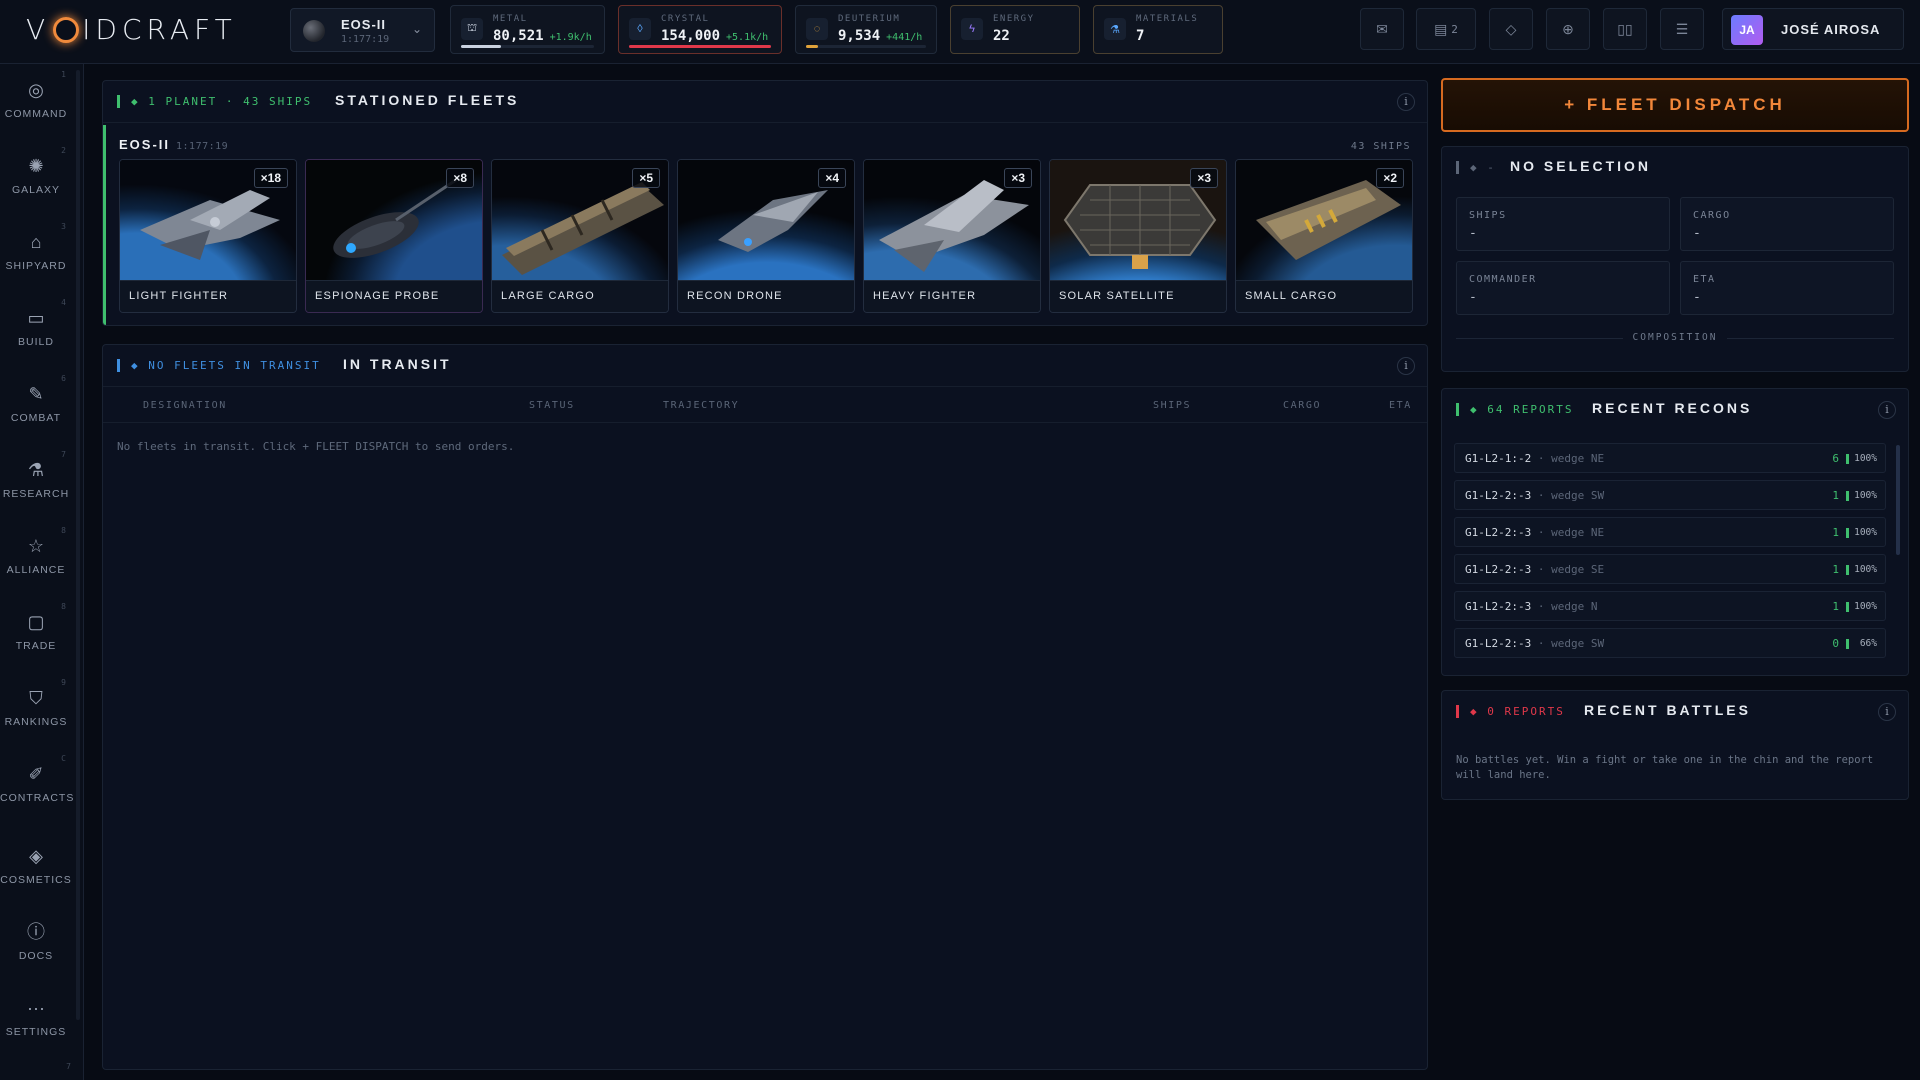 The width and height of the screenshot is (1920, 1080). What do you see at coordinates (36, 787) in the screenshot?
I see `sidebar-item-contracts: C ✐ CONTRACTS` at bounding box center [36, 787].